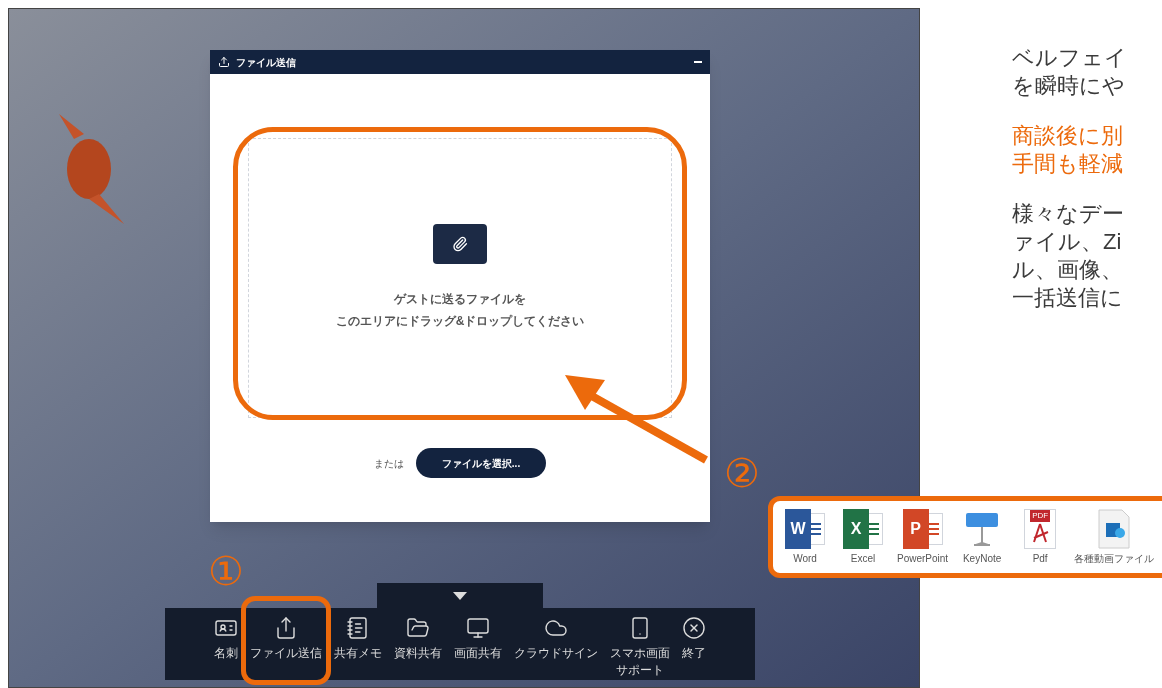 This screenshot has width=1162, height=688. I want to click on toolbar-button: スマホ画面 サポート, so click(640, 647).